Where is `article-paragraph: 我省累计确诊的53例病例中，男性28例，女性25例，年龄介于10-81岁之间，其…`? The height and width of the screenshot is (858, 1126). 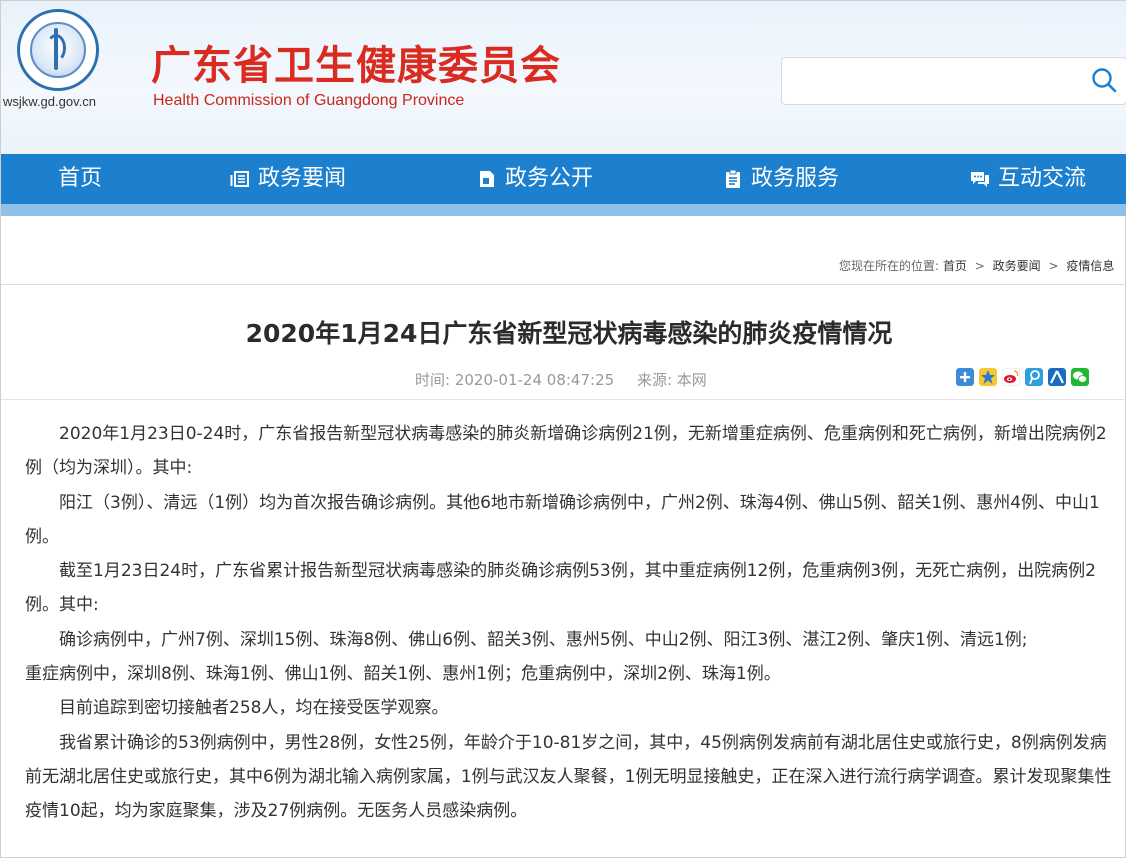
article-paragraph: 我省累计确诊的53例病例中，男性28例，女性25例，年龄介于10-81岁之间，其… is located at coordinates (568, 777).